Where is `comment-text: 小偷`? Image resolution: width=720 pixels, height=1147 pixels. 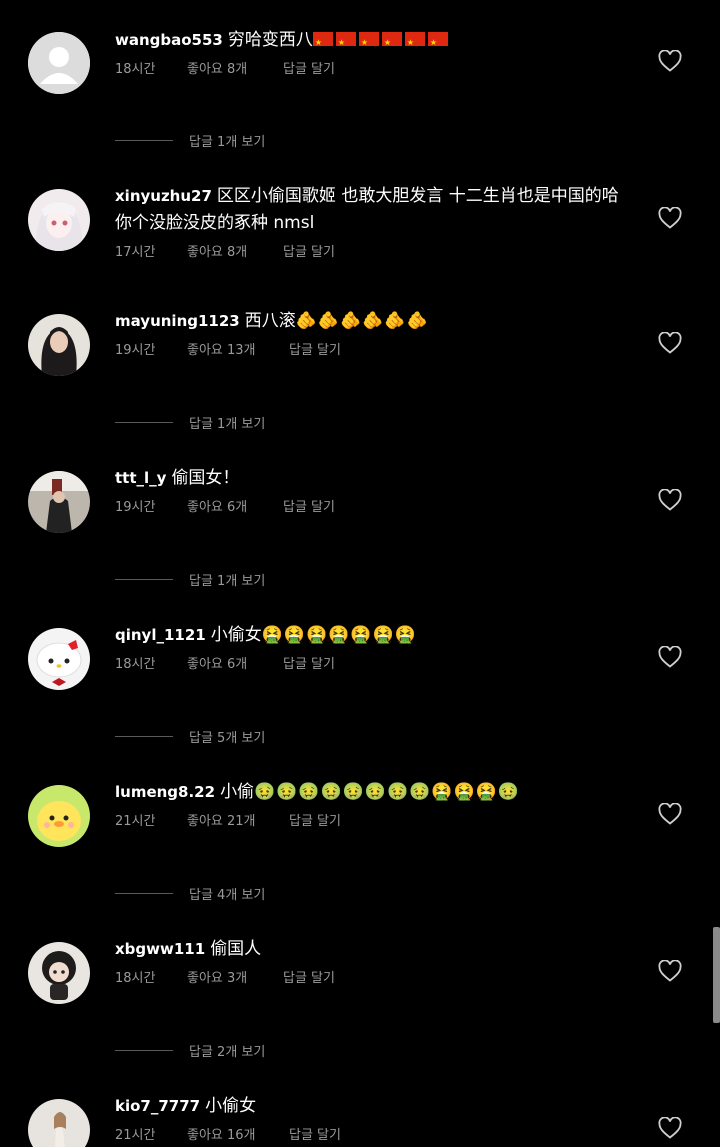 comment-text: 小偷 is located at coordinates (237, 792).